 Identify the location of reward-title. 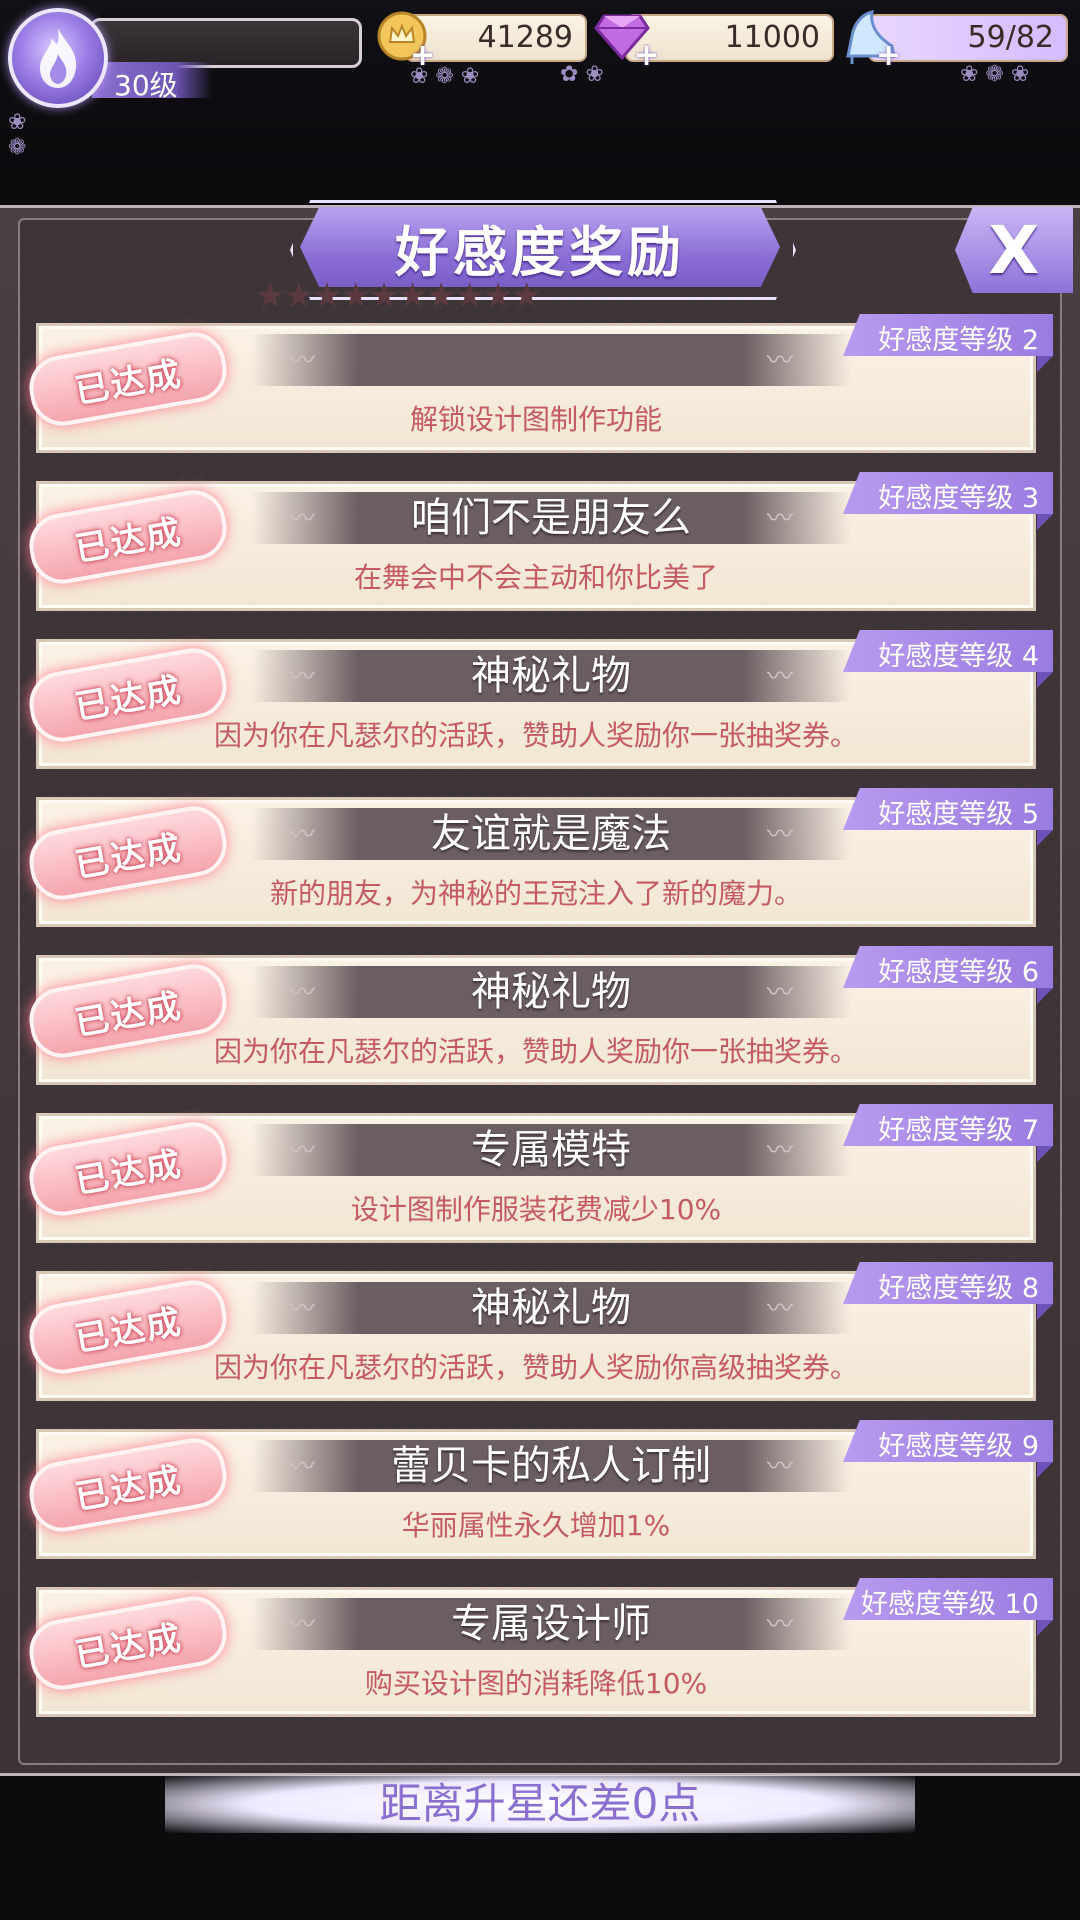
(551, 360).